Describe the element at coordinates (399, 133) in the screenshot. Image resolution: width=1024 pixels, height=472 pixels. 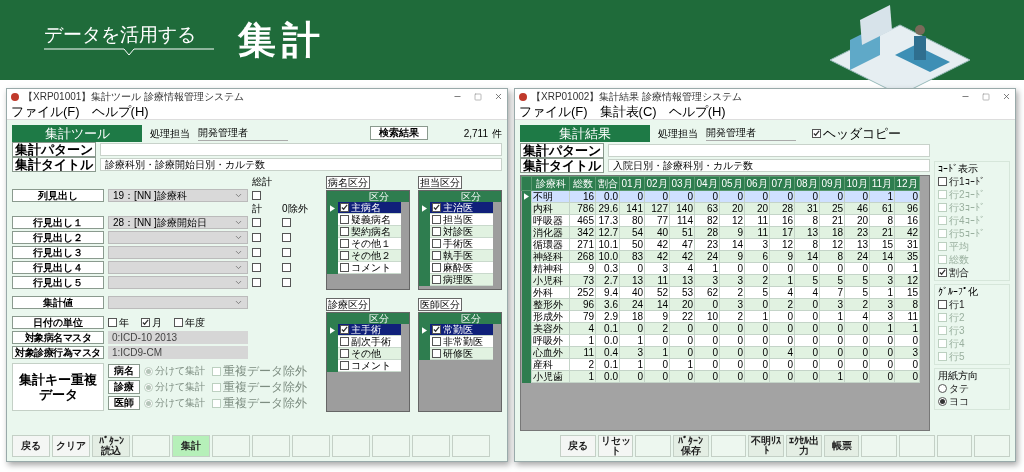
I see `search-results-button: 検索結果` at that location.